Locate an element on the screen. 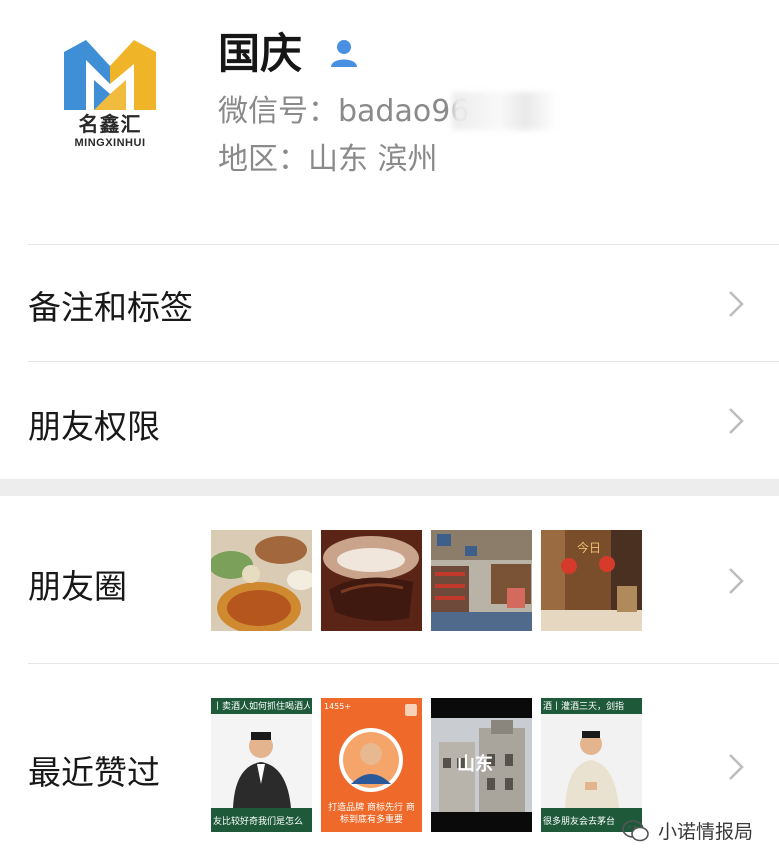  avatar: 名鑫汇 MINGXINHUI is located at coordinates (110, 105).